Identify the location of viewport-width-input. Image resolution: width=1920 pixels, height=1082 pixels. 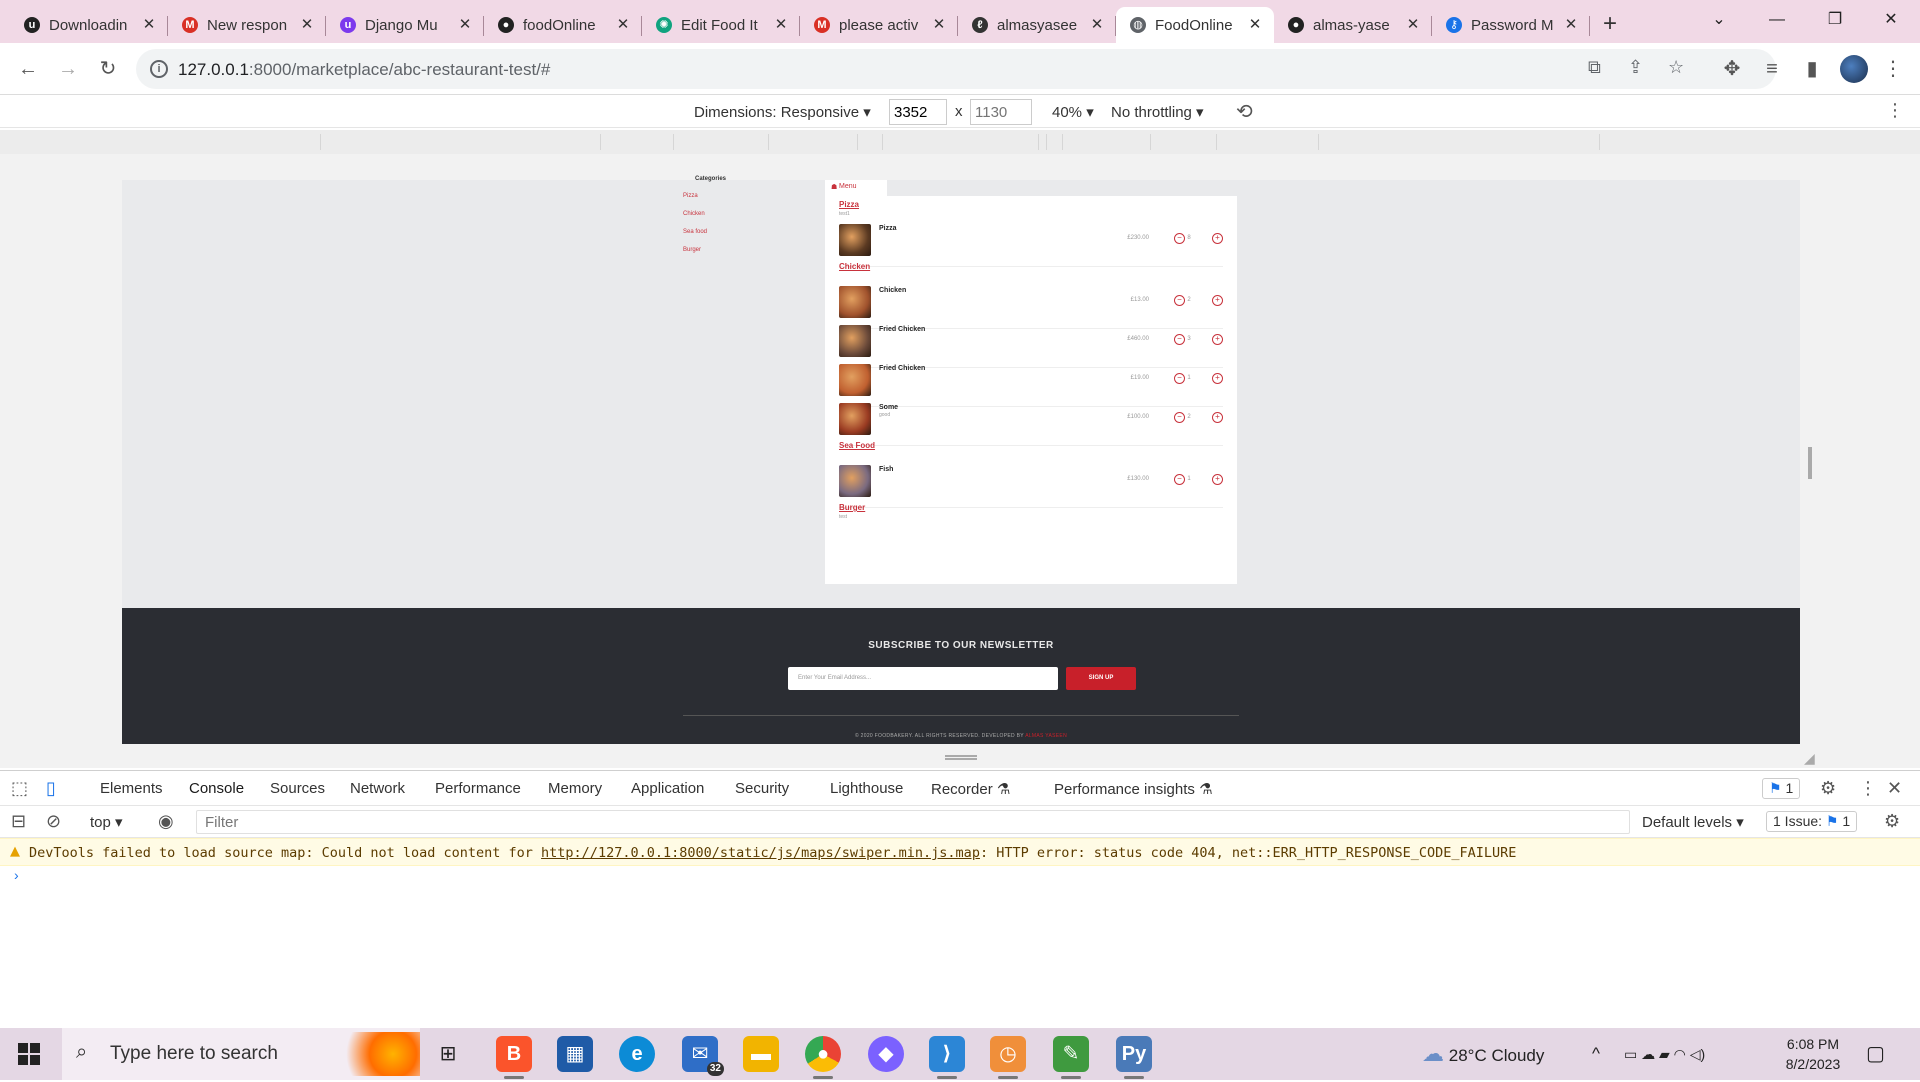
(918, 112).